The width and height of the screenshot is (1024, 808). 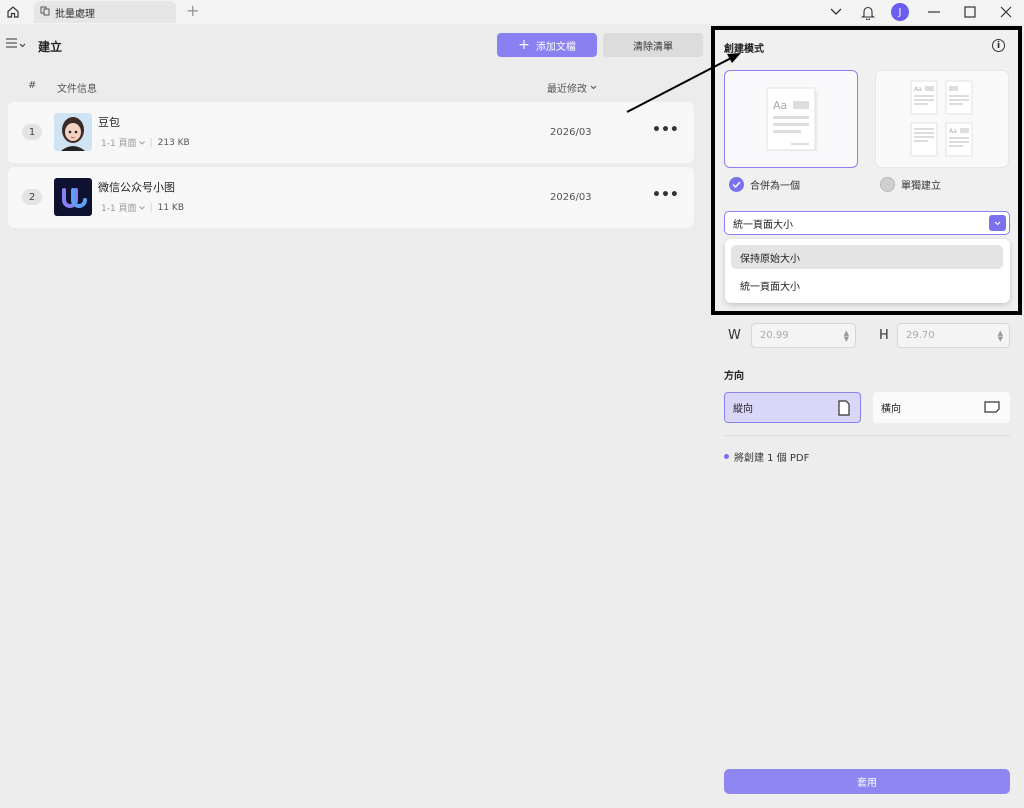 I want to click on title-bar: 批量處理 + J, so click(x=512, y=12).